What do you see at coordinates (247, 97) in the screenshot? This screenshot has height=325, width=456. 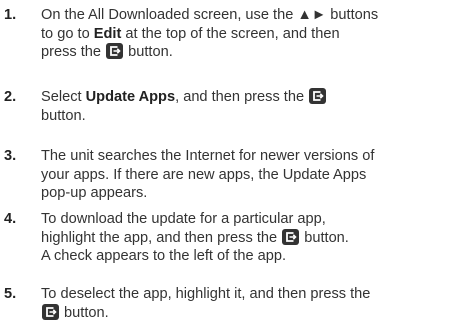 I see `step-line: Select Update Apps, and then press the` at bounding box center [247, 97].